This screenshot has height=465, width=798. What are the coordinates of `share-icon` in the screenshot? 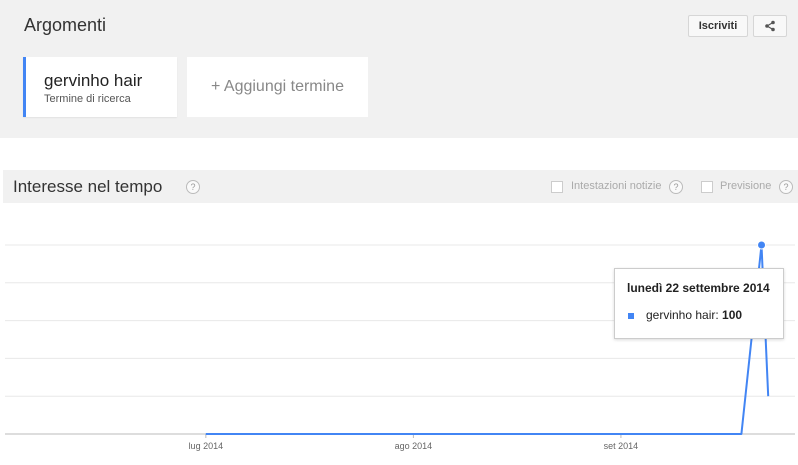 It's located at (770, 26).